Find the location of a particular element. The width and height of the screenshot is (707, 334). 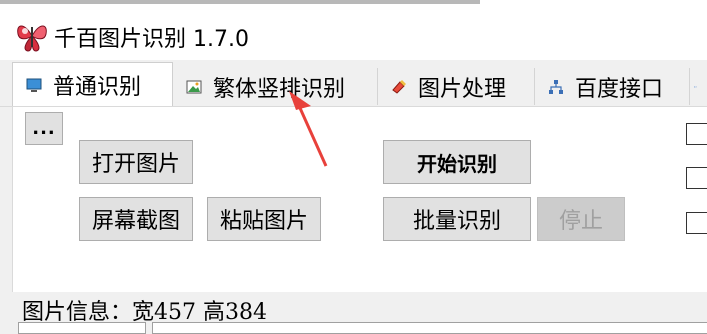

tab-label: 普通识别 is located at coordinates (97, 87).